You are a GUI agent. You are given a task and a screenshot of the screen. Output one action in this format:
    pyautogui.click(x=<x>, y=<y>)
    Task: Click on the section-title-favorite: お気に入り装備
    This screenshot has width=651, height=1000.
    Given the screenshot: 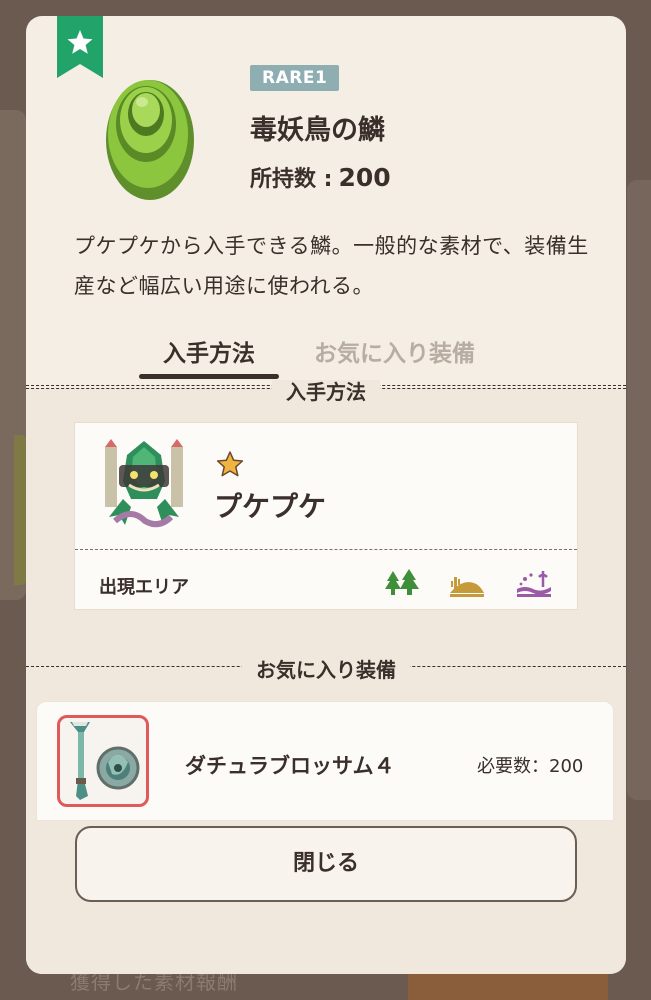 What is the action you would take?
    pyautogui.click(x=326, y=668)
    